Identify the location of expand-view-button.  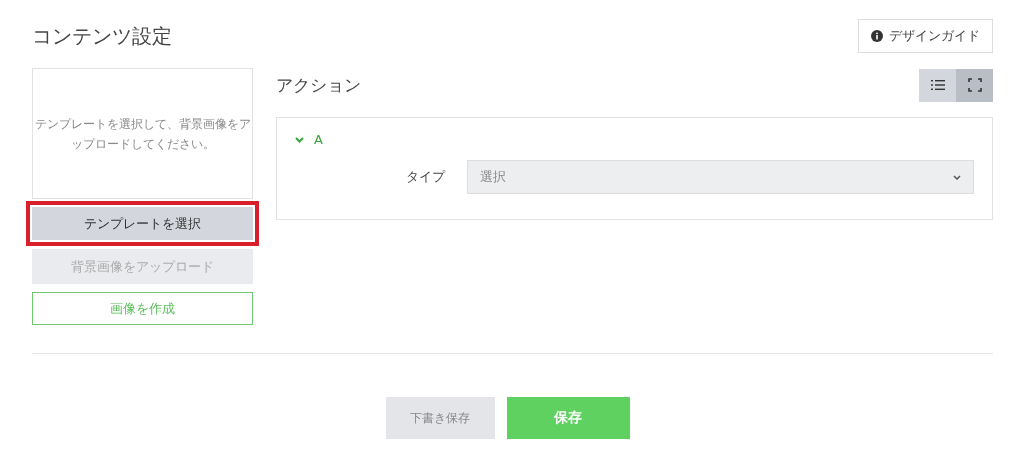
(974, 85).